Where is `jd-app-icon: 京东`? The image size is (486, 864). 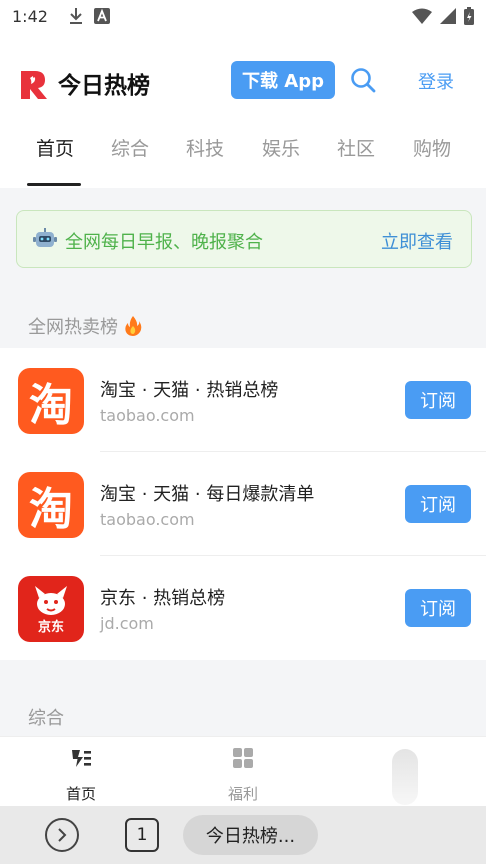
jd-app-icon: 京东 is located at coordinates (51, 609).